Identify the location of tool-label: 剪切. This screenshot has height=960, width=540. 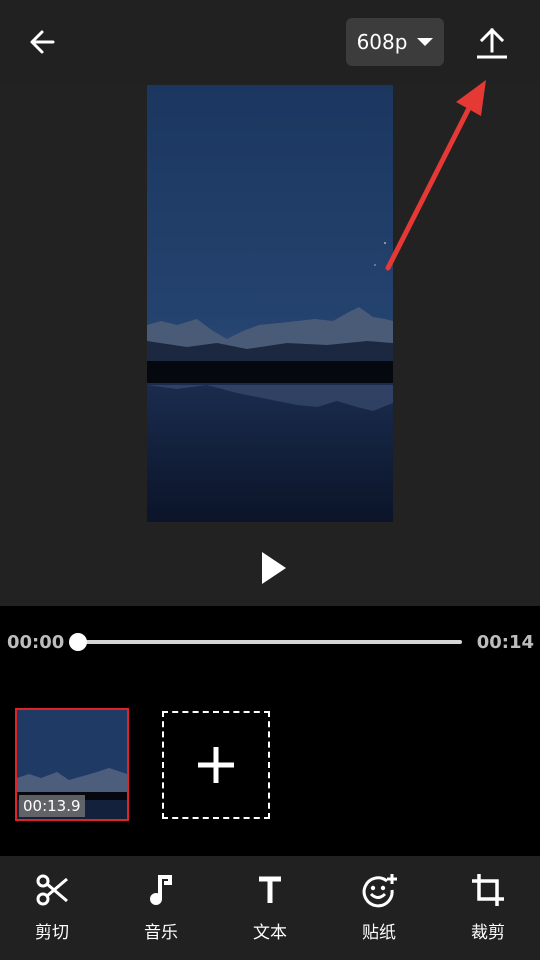
(52, 933).